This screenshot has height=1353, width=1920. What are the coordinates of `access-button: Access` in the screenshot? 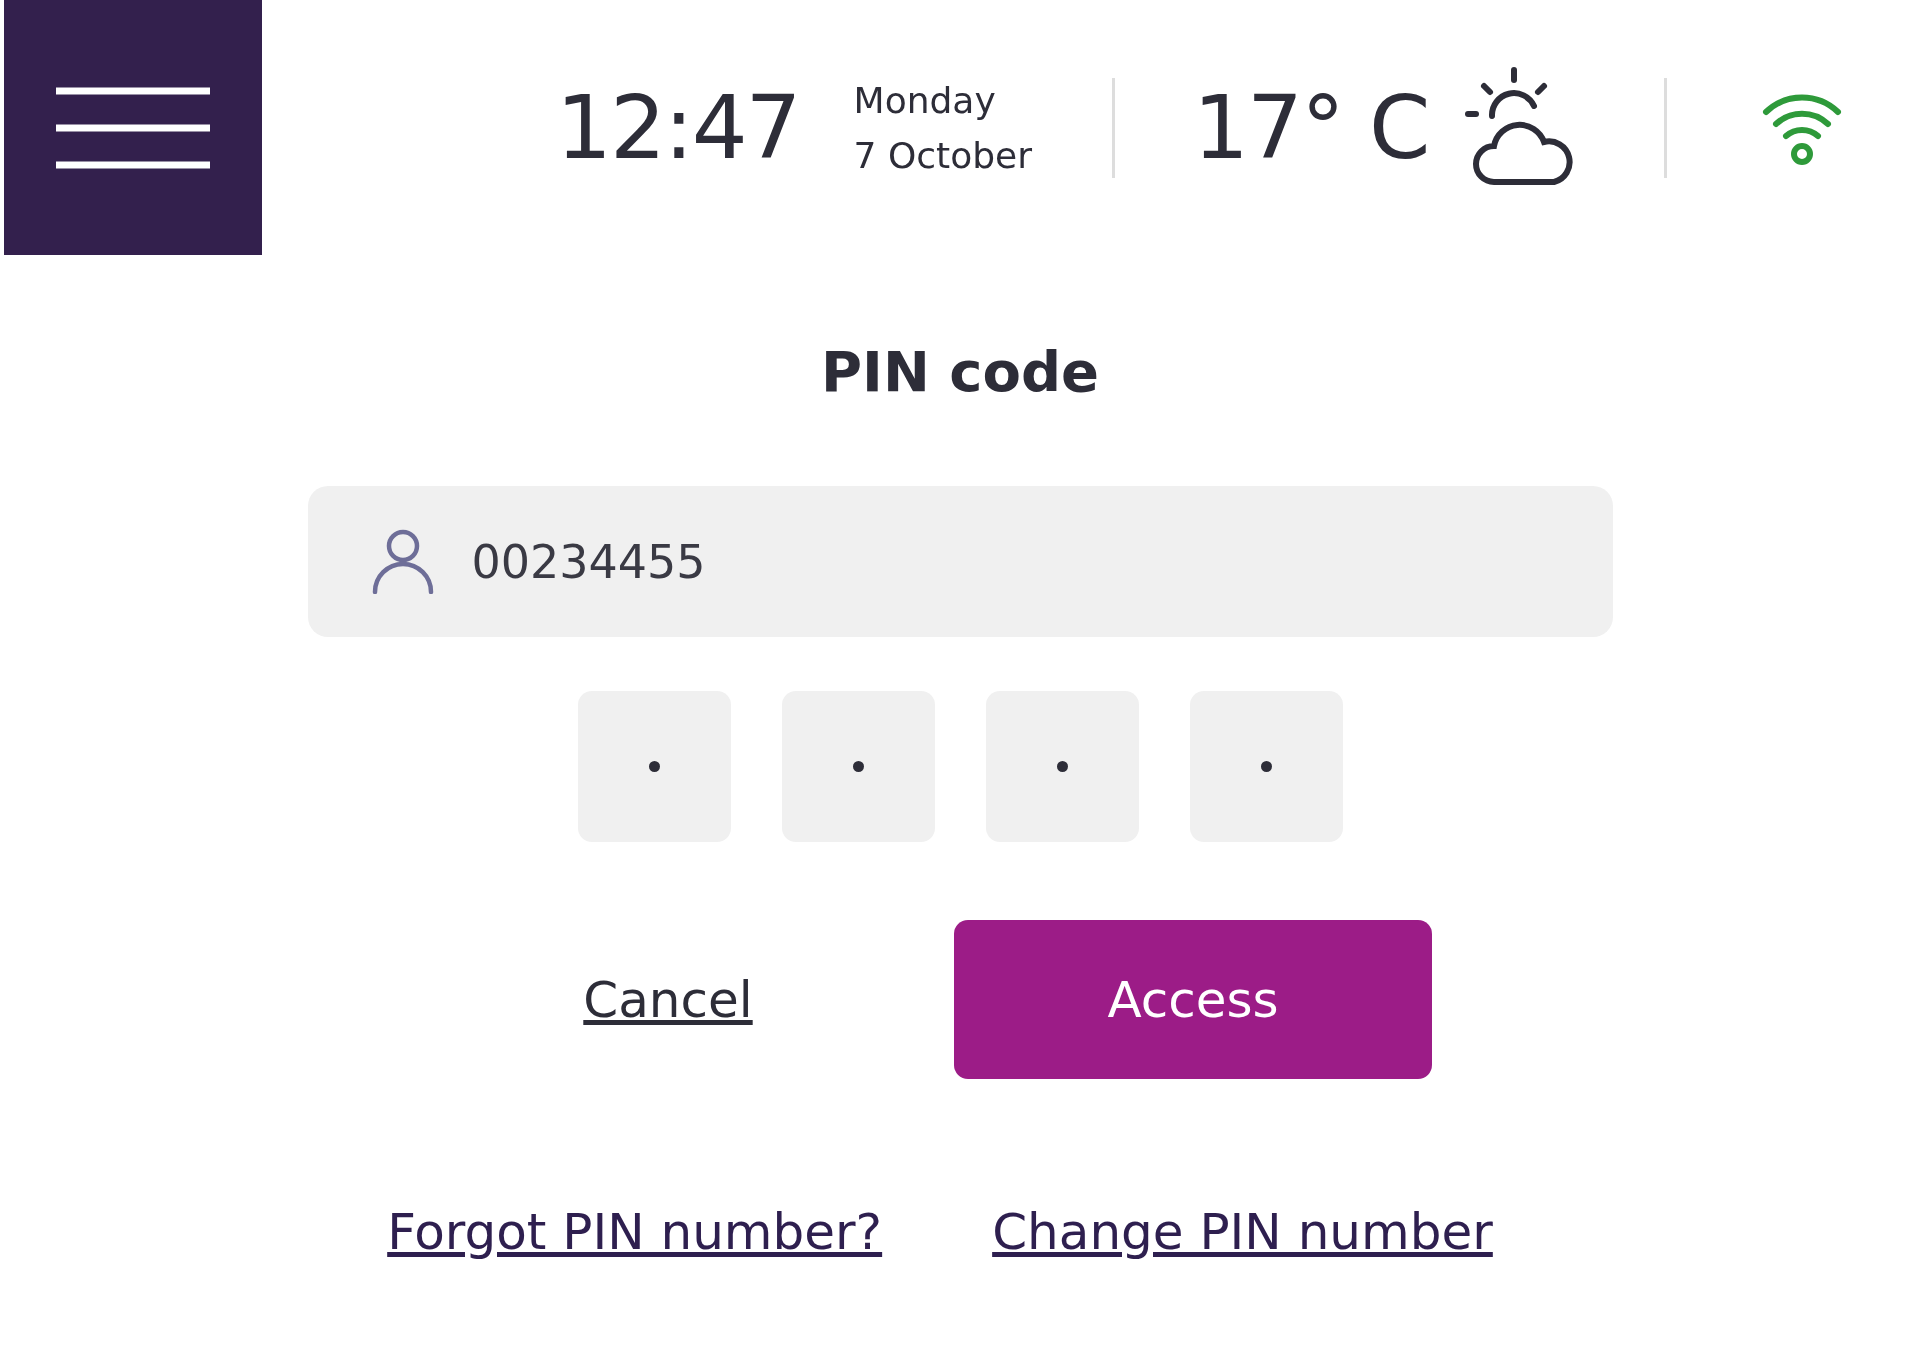 It's located at (1193, 999).